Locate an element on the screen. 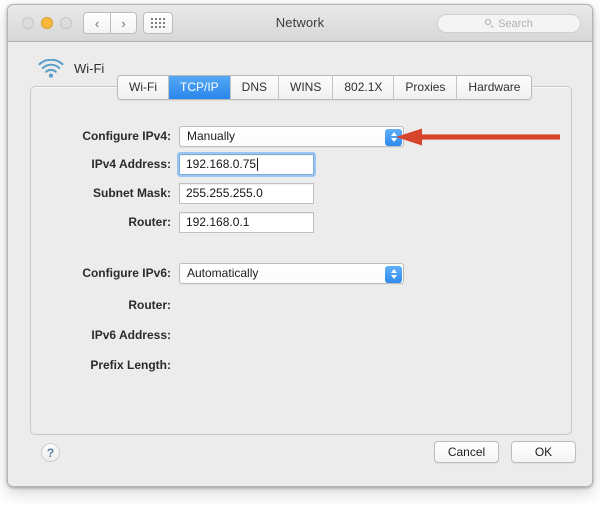  ok-button: OK is located at coordinates (543, 452).